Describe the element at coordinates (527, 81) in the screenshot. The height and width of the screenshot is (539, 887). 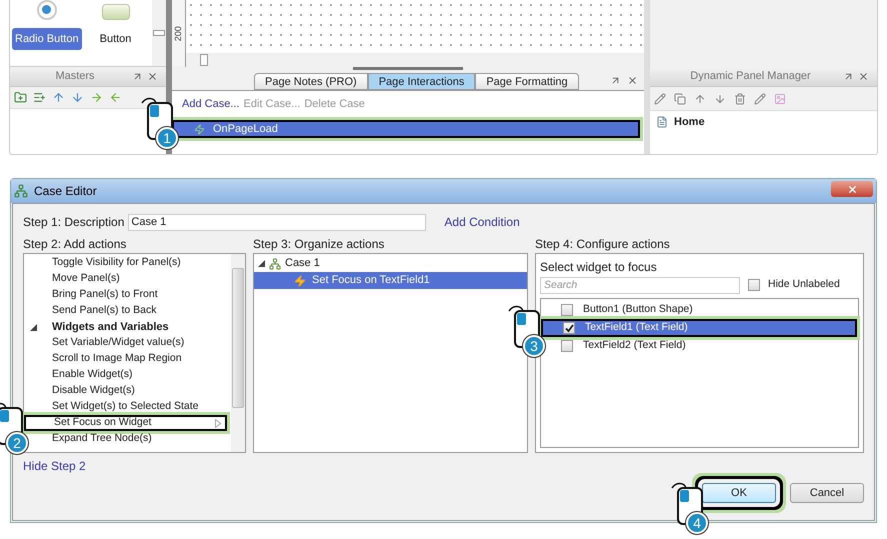
I see `page-tab: Page Formatting` at that location.